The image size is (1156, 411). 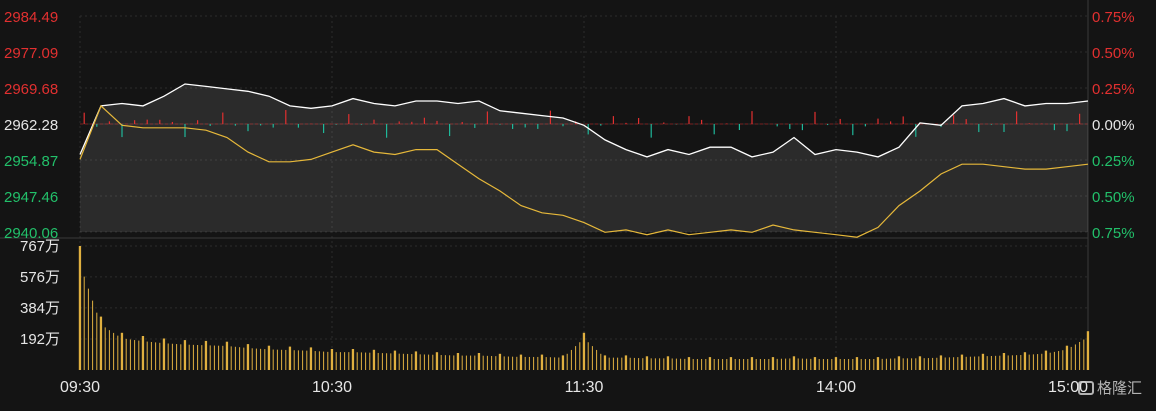 I want to click on price-axis-label: 2954.87, so click(x=31, y=161).